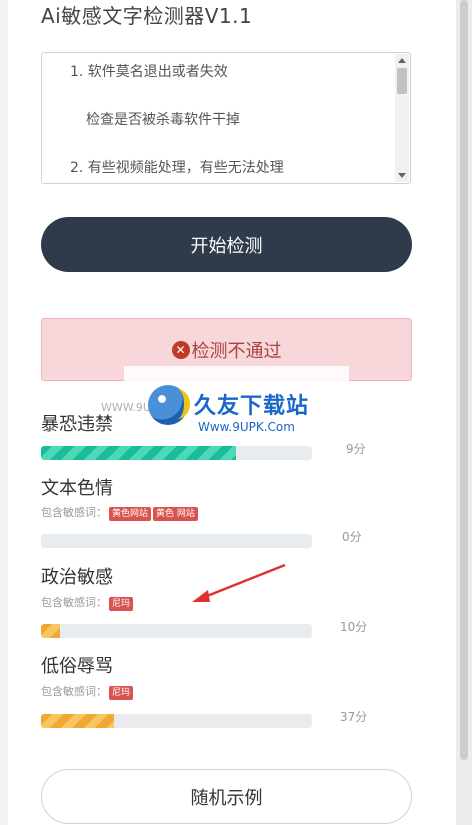 The height and width of the screenshot is (825, 472). I want to click on word-tag: 黄色网站, so click(130, 514).